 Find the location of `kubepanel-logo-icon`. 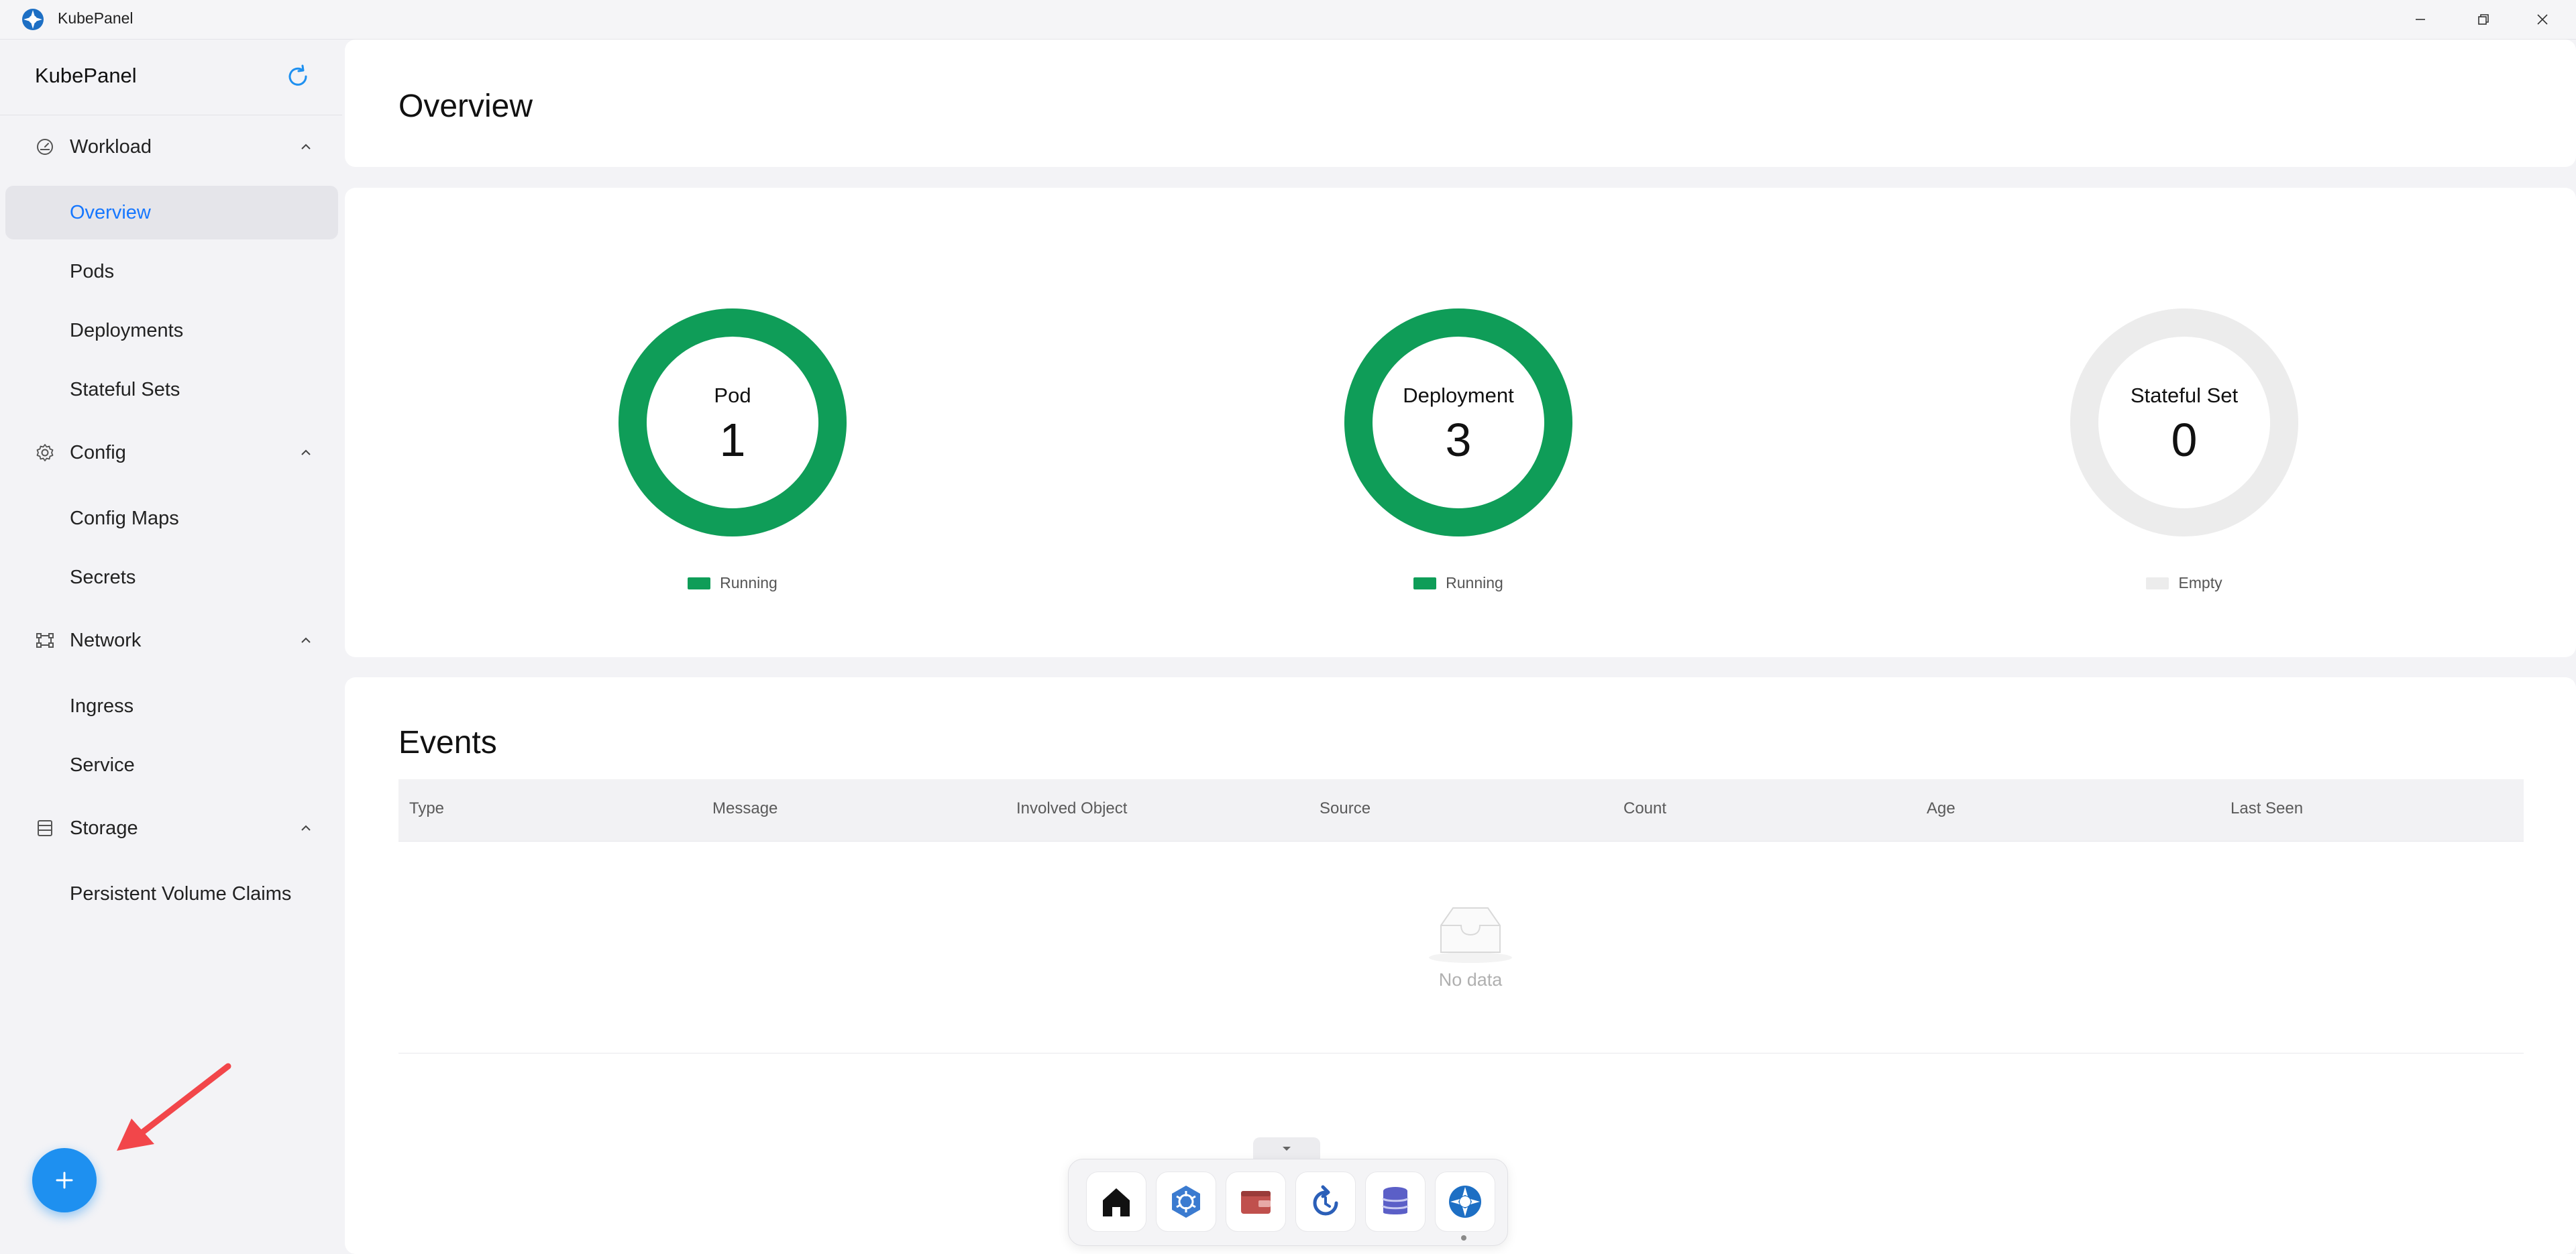

kubepanel-logo-icon is located at coordinates (33, 19).